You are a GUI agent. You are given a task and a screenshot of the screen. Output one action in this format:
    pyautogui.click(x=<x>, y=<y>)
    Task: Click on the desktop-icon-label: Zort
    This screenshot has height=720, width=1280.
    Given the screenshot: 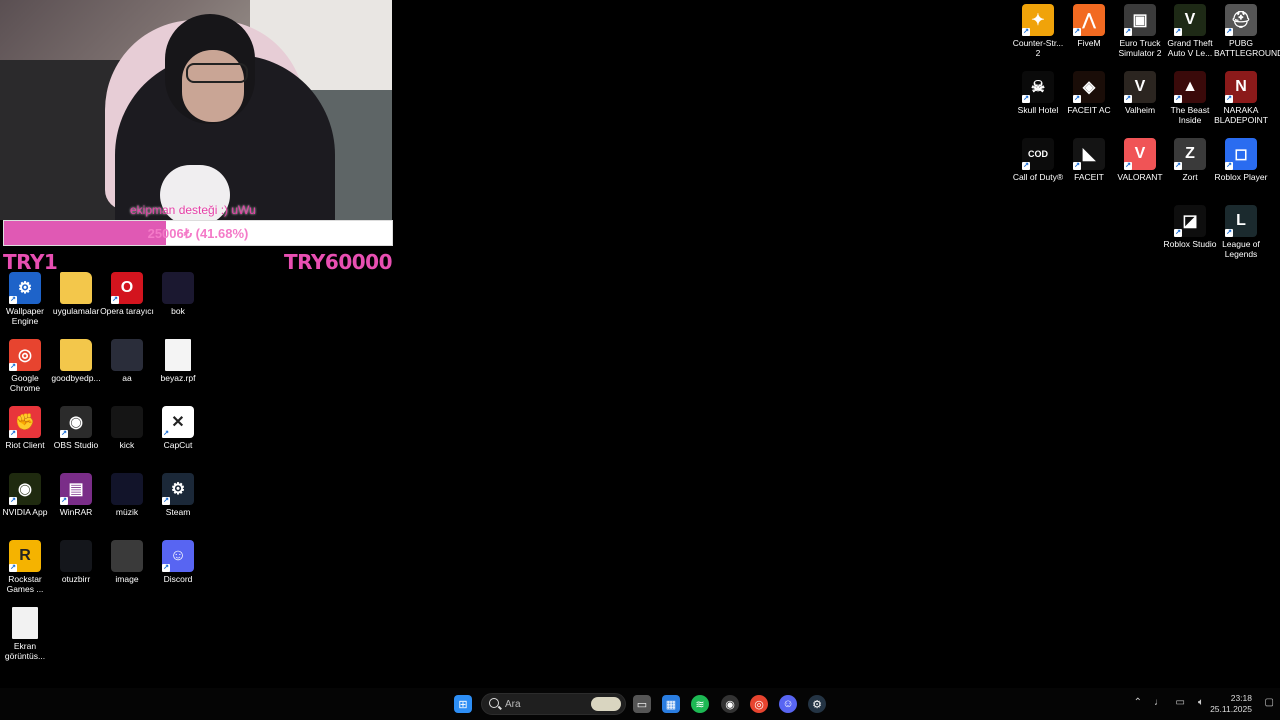 What is the action you would take?
    pyautogui.click(x=1190, y=177)
    